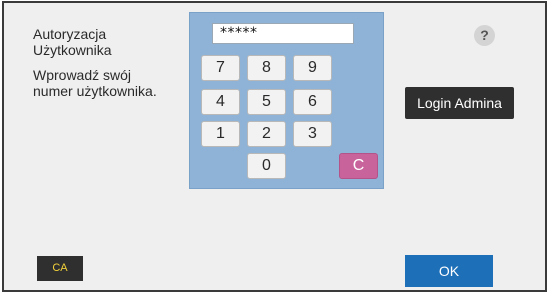 The image size is (551, 296). I want to click on ok-button: OK, so click(449, 271).